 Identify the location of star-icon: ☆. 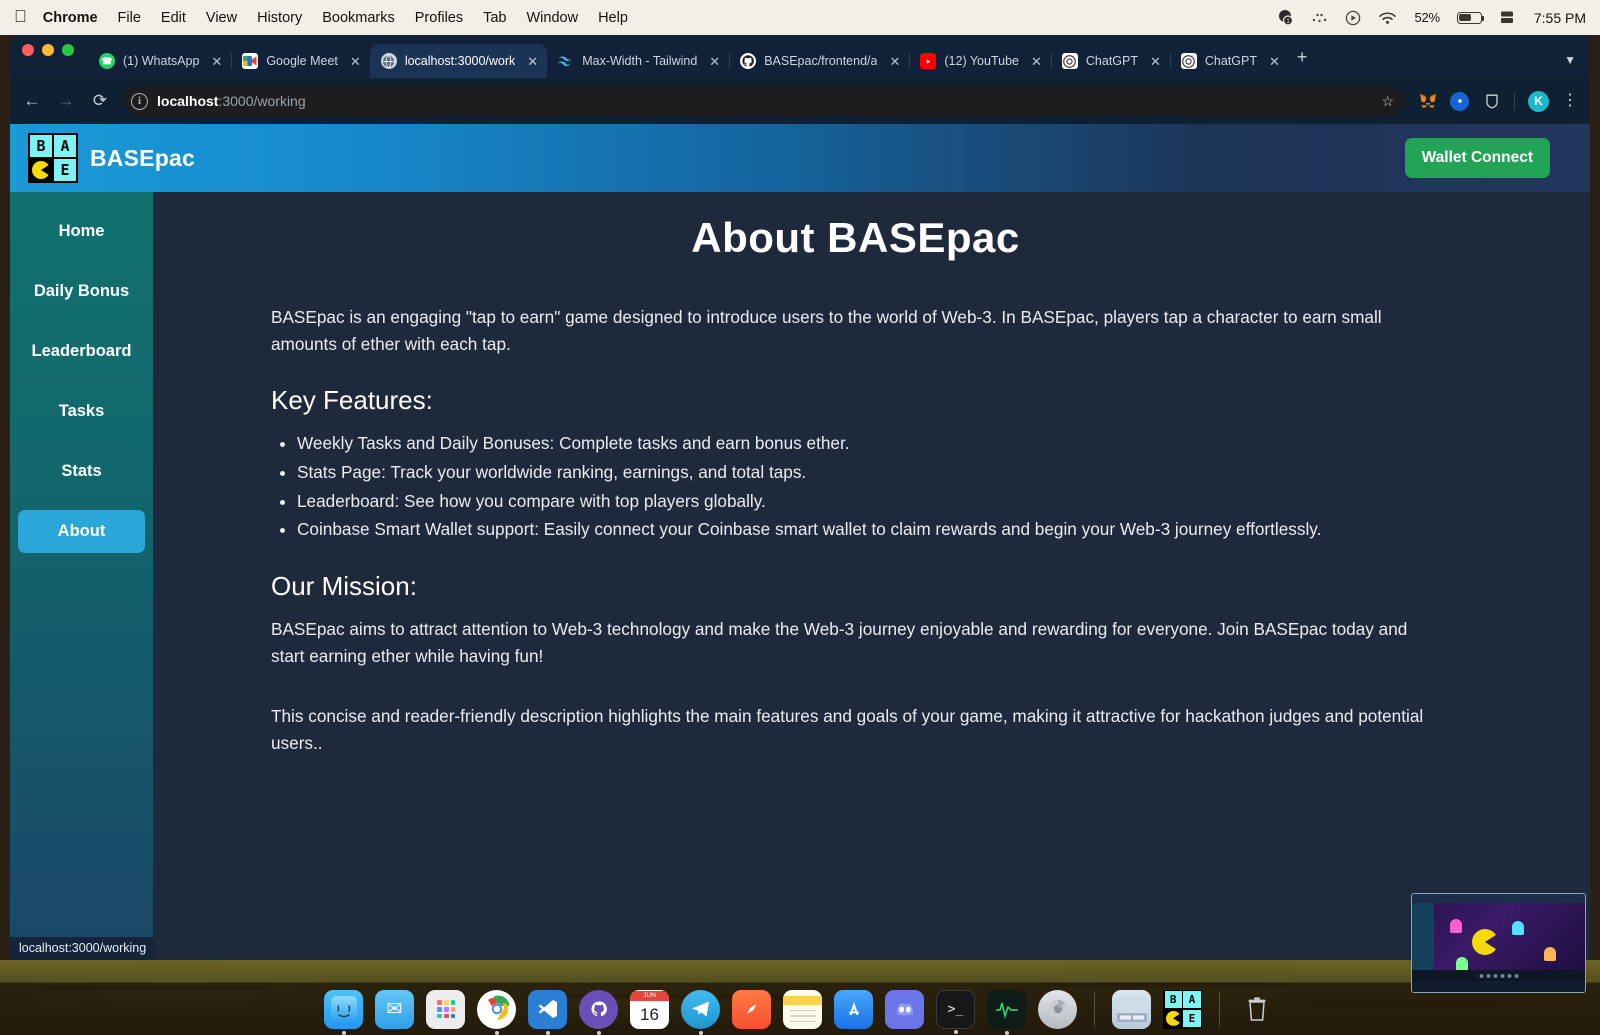
(1387, 101).